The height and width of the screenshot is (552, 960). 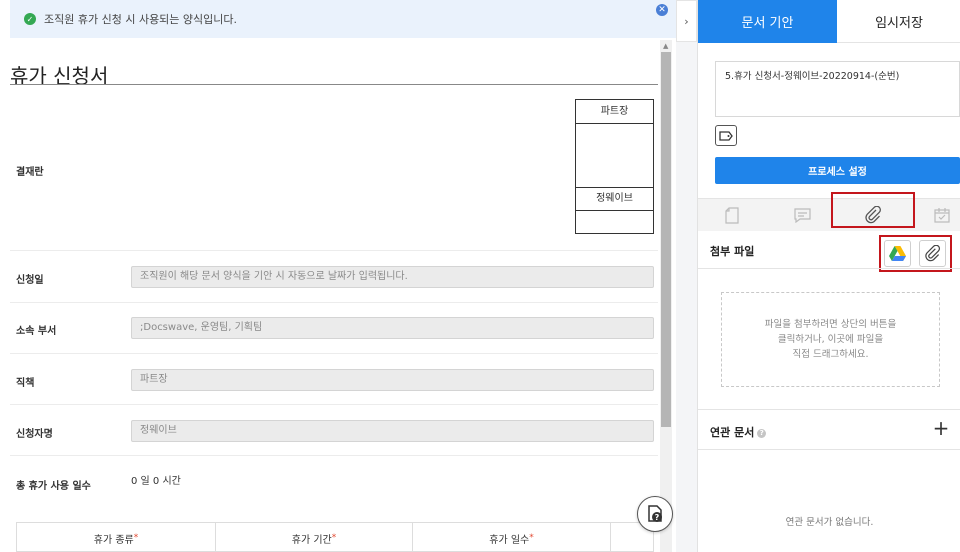 I want to click on highlight-attach-buttons, so click(x=915, y=253).